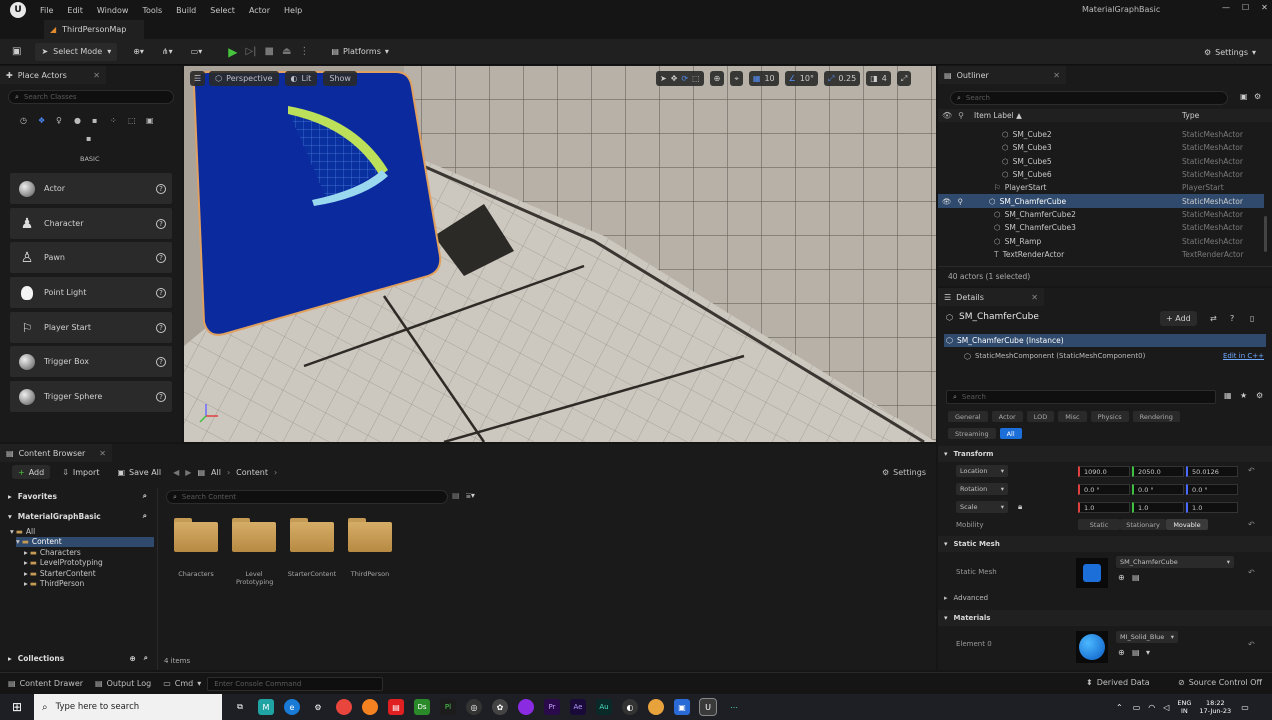  What do you see at coordinates (293, 10) in the screenshot?
I see `menu-item-help: Help` at bounding box center [293, 10].